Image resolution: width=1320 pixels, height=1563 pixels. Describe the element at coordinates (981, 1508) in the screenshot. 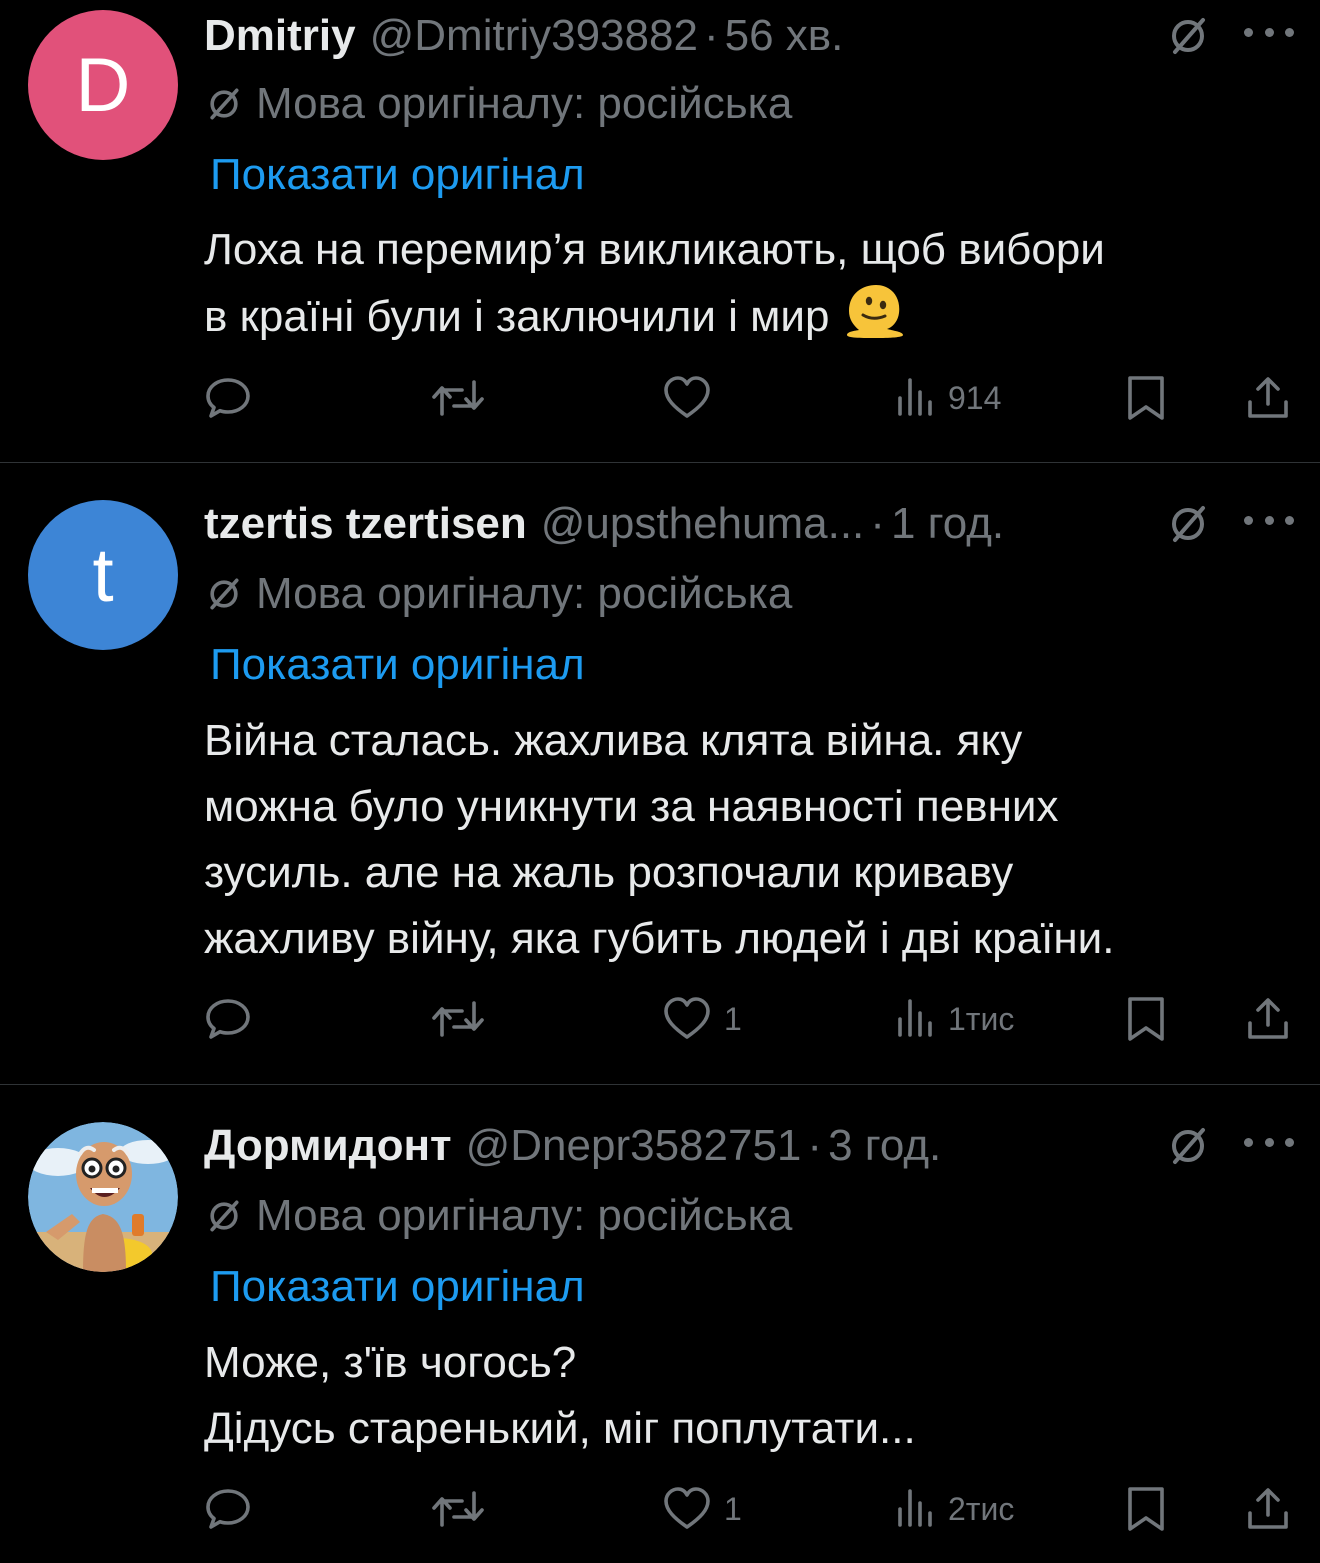

I see `views-count: 2тис` at that location.